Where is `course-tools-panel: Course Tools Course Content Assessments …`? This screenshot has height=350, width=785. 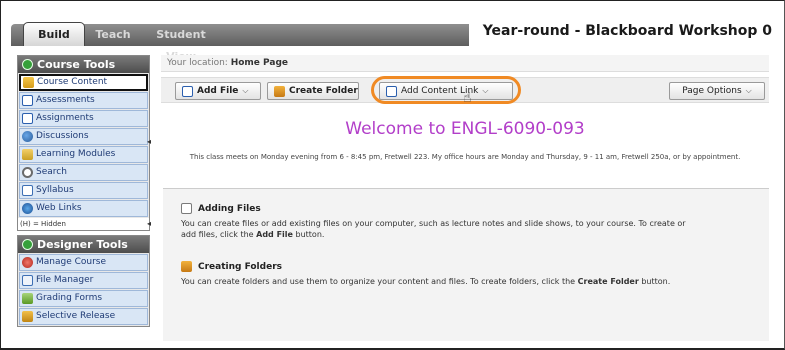 course-tools-panel: Course Tools Course Content Assessments … is located at coordinates (83, 143).